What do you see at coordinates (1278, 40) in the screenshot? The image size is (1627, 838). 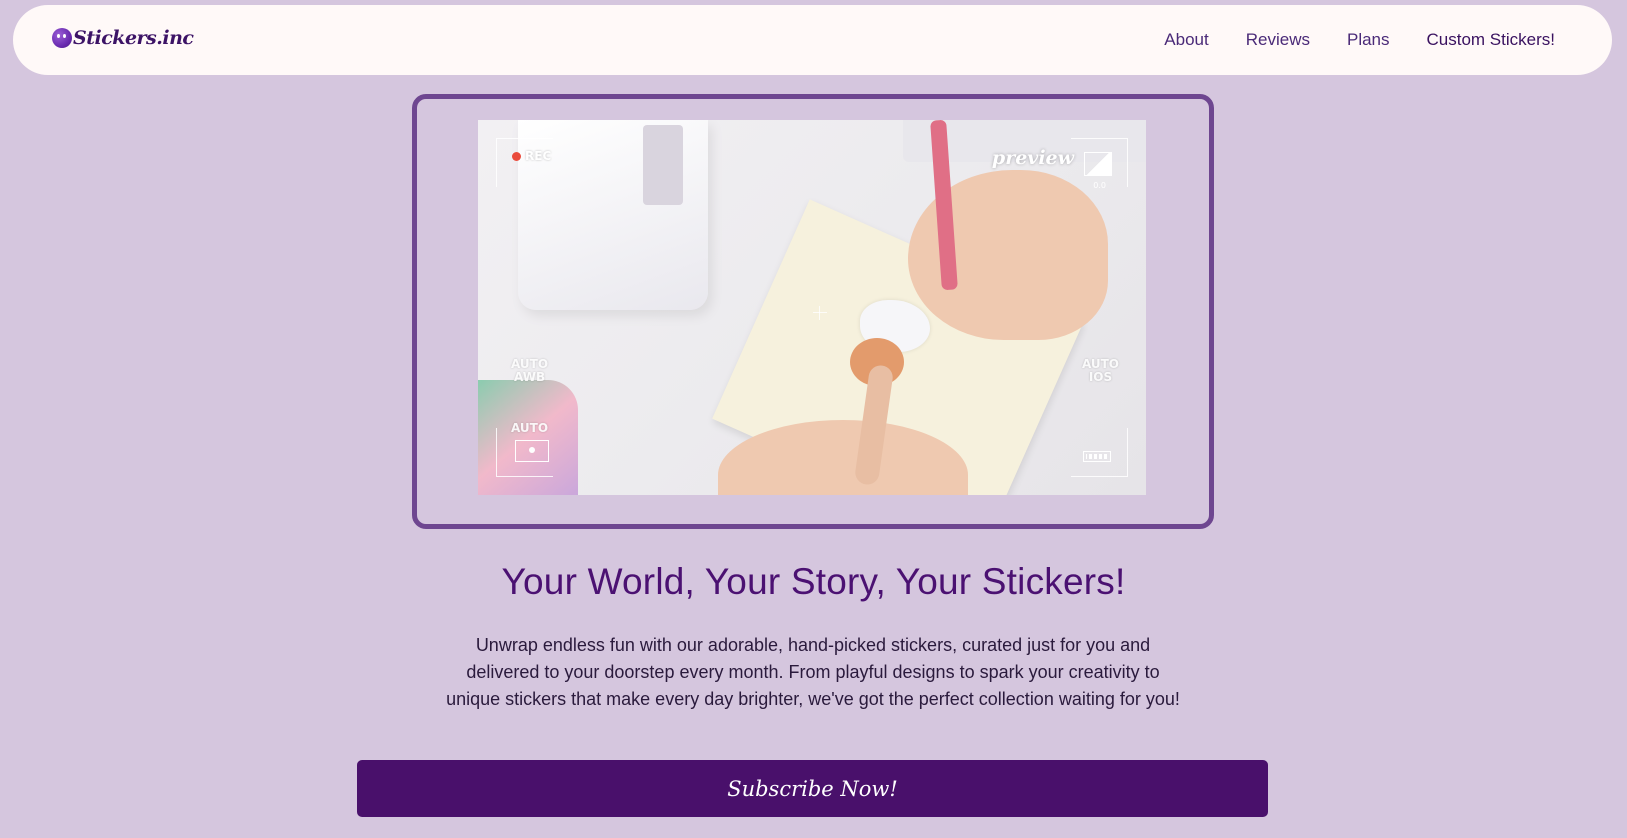 I see `nav-link-reviews: Reviews` at bounding box center [1278, 40].